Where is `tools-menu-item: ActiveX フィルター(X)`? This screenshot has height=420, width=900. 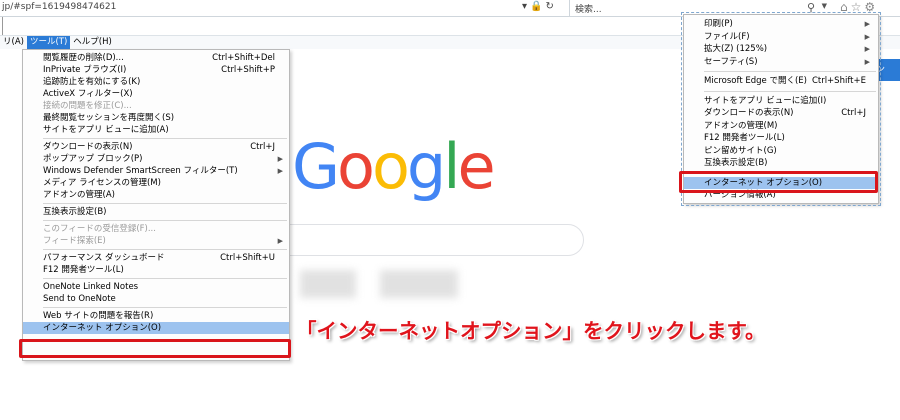 tools-menu-item: ActiveX フィルター(X) is located at coordinates (156, 94).